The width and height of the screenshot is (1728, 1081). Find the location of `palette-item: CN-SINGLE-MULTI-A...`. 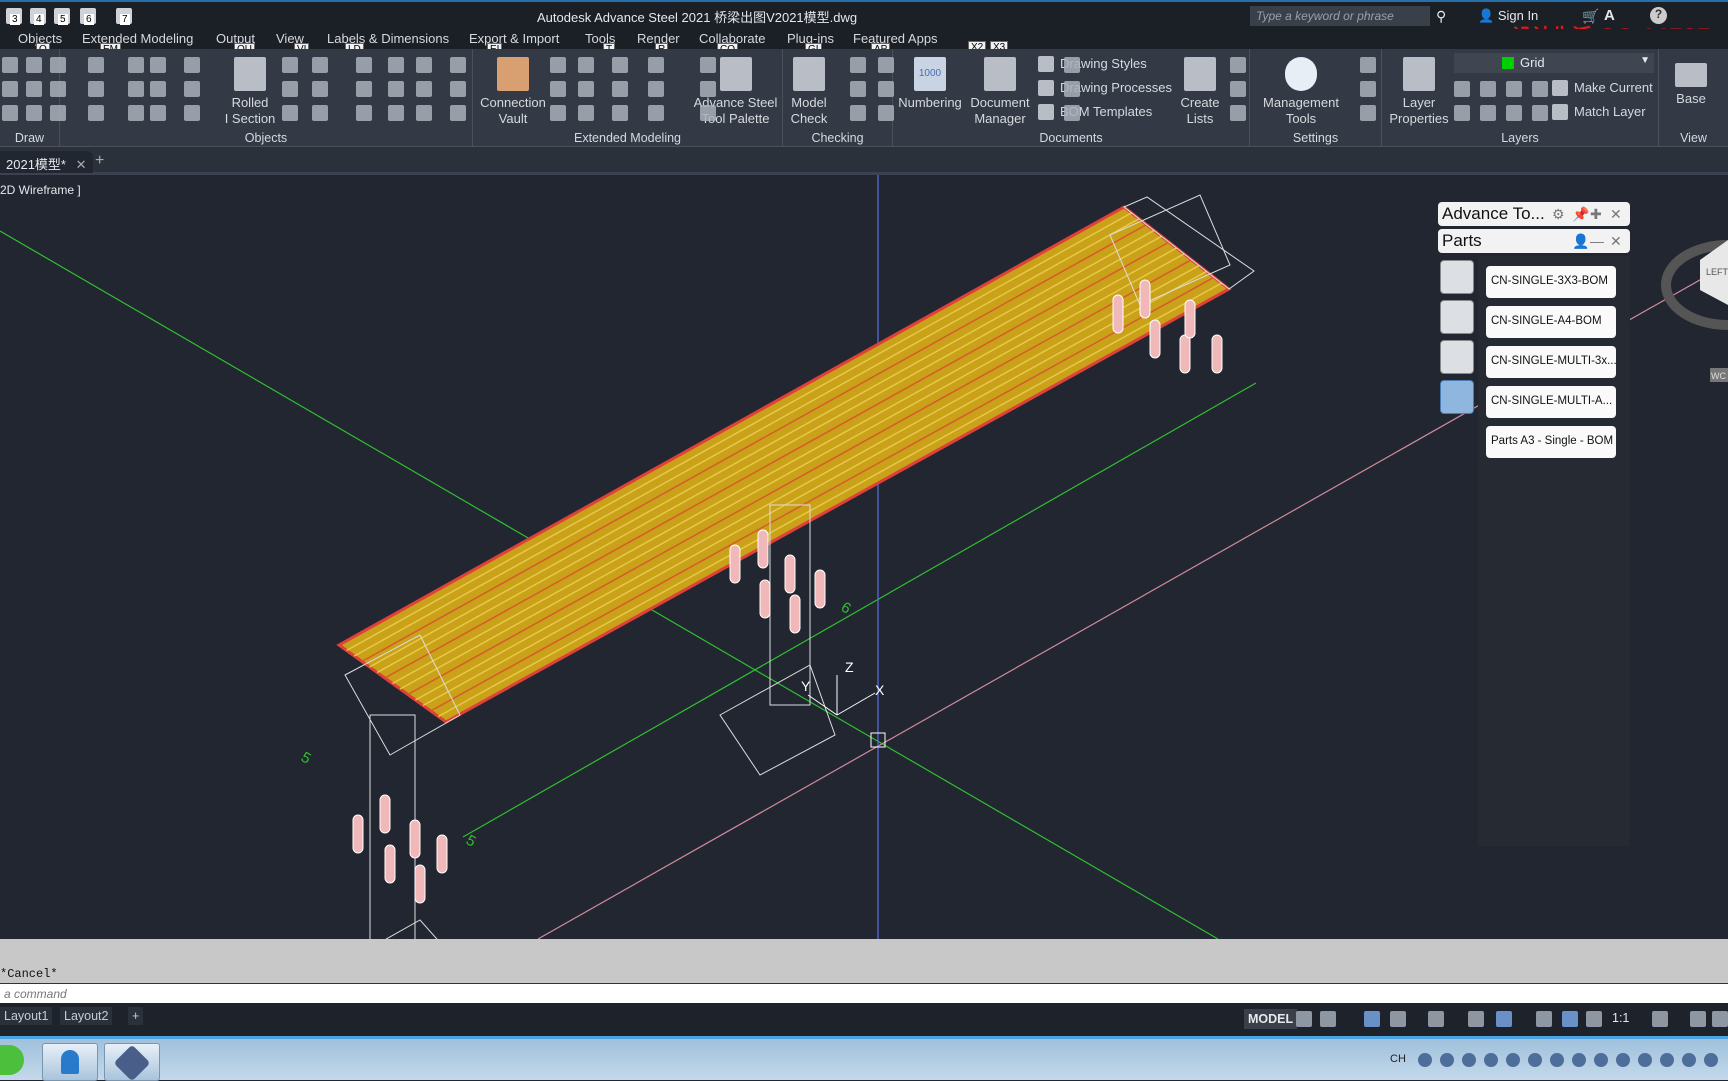

palette-item: CN-SINGLE-MULTI-A... is located at coordinates (1551, 402).